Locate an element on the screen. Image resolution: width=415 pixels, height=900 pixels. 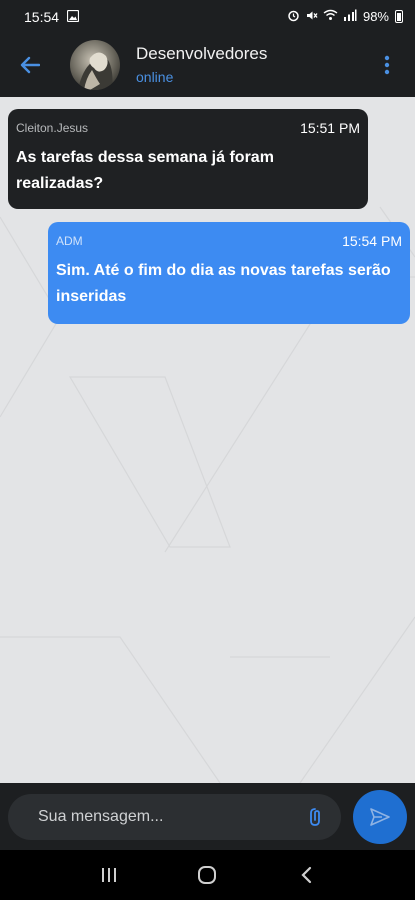
status-bar: 15:54 98% is located at coordinates (207, 16).